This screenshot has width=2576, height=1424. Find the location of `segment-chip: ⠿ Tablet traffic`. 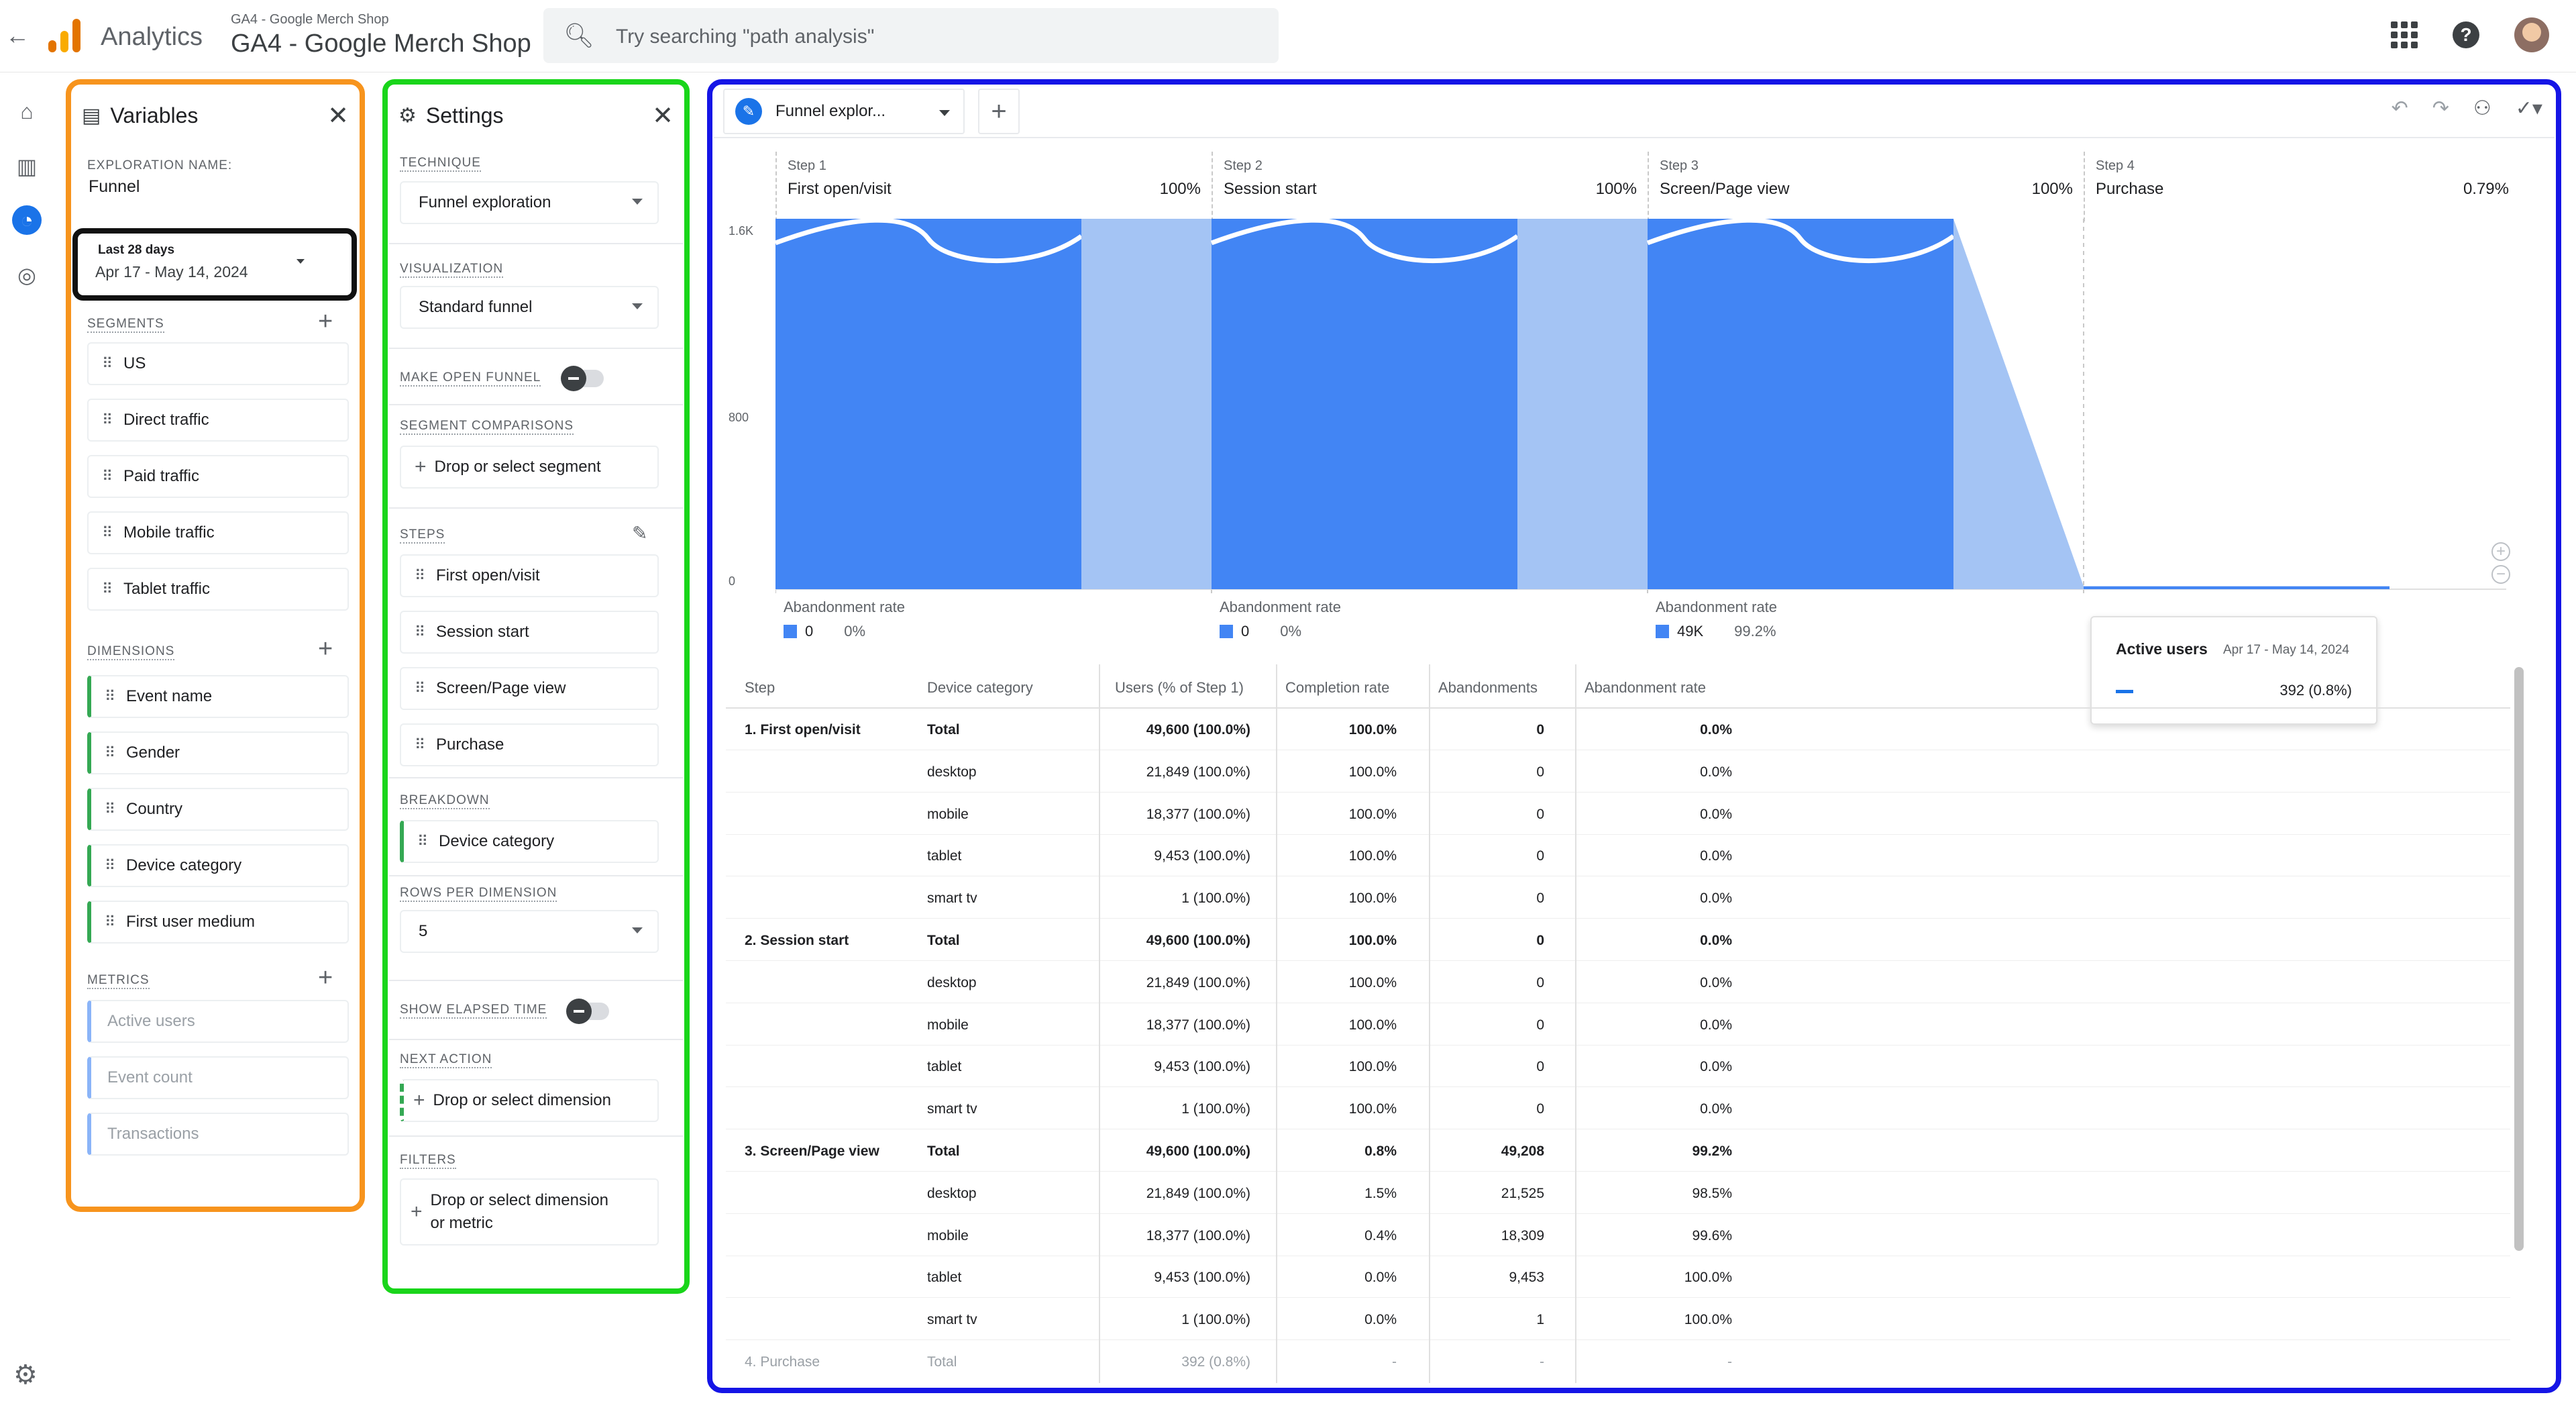

segment-chip: ⠿ Tablet traffic is located at coordinates (218, 589).